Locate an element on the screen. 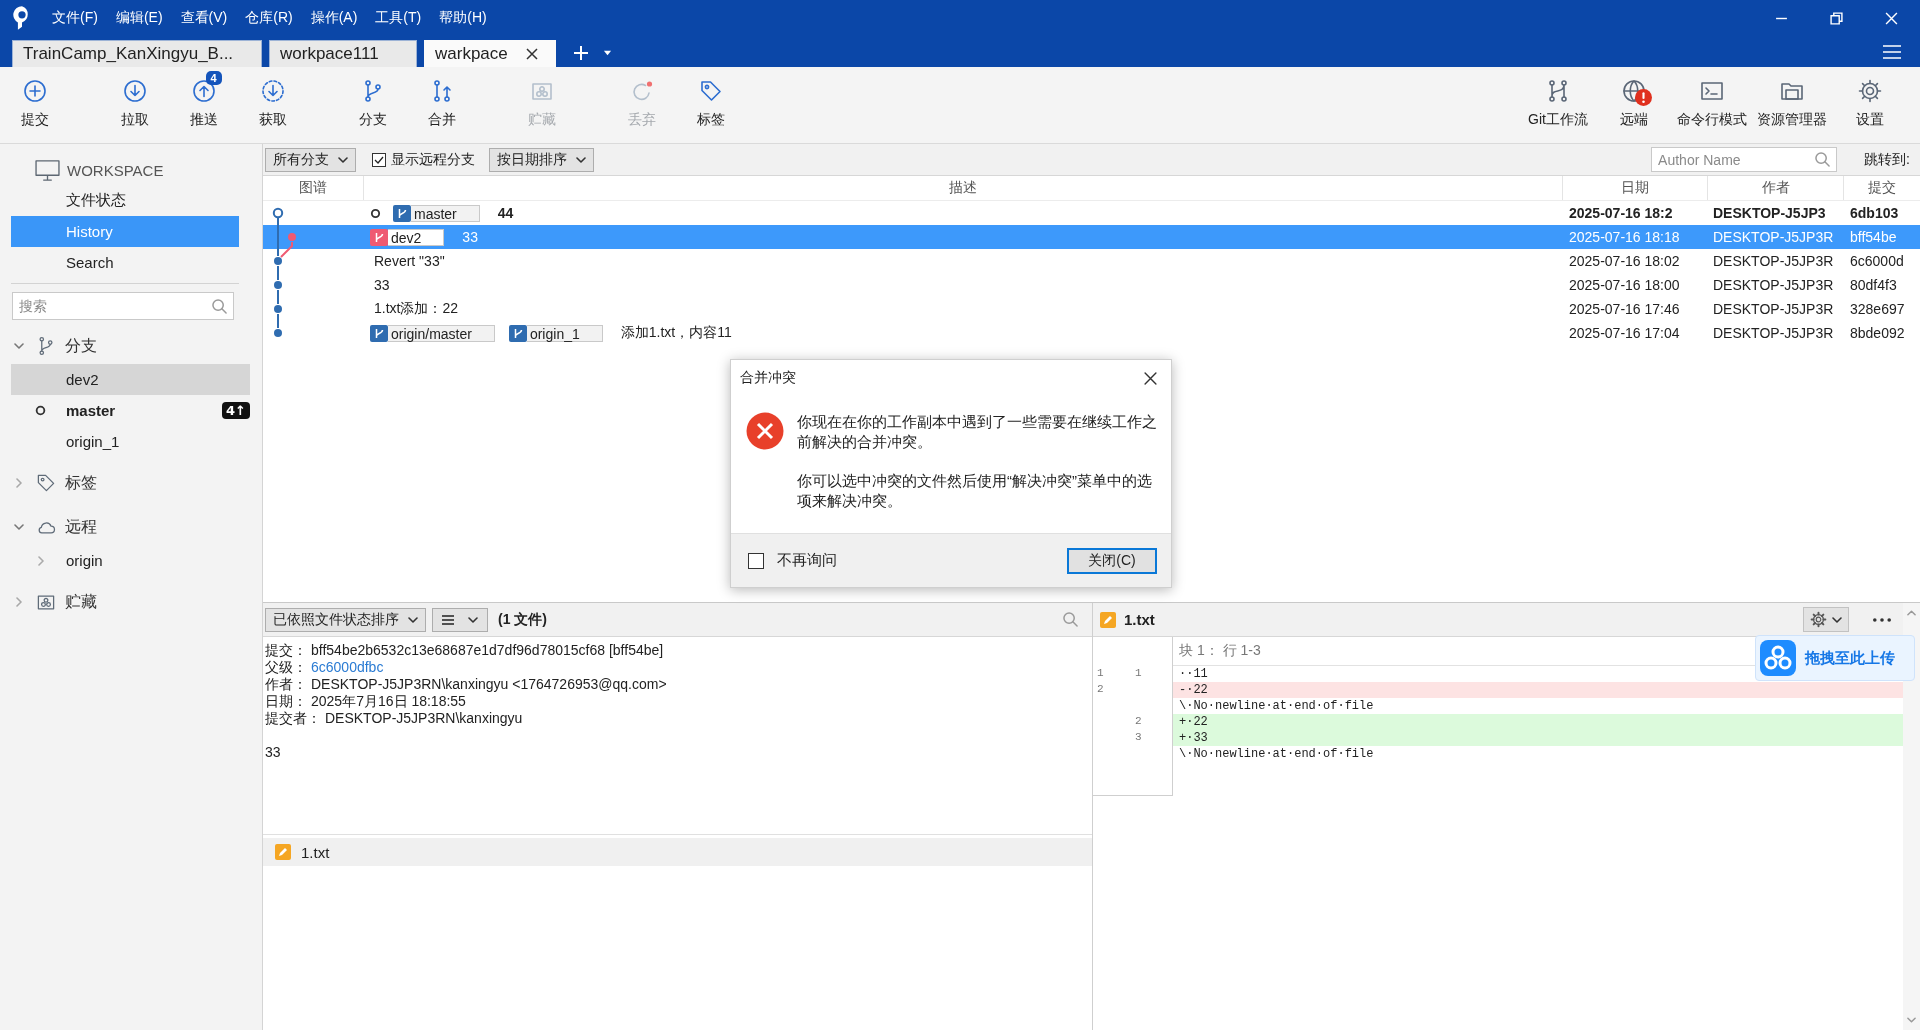  sidebar-section-header: 远程 is located at coordinates (131, 527).